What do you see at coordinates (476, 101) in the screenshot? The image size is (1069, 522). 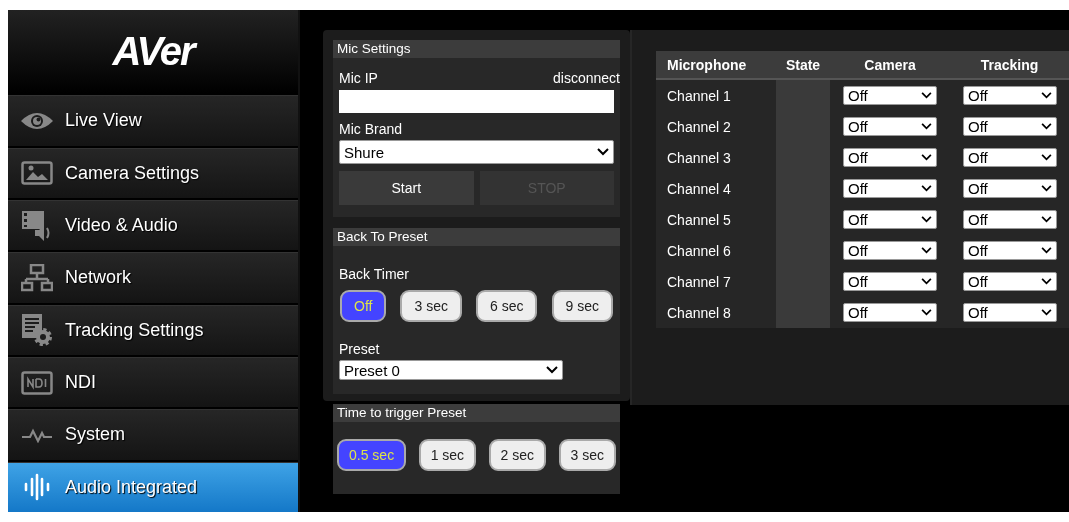 I see `mic-ip-field` at bounding box center [476, 101].